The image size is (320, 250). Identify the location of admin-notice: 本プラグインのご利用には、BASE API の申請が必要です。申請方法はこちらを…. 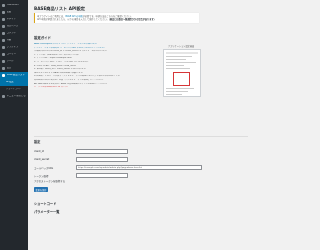
(116, 18).